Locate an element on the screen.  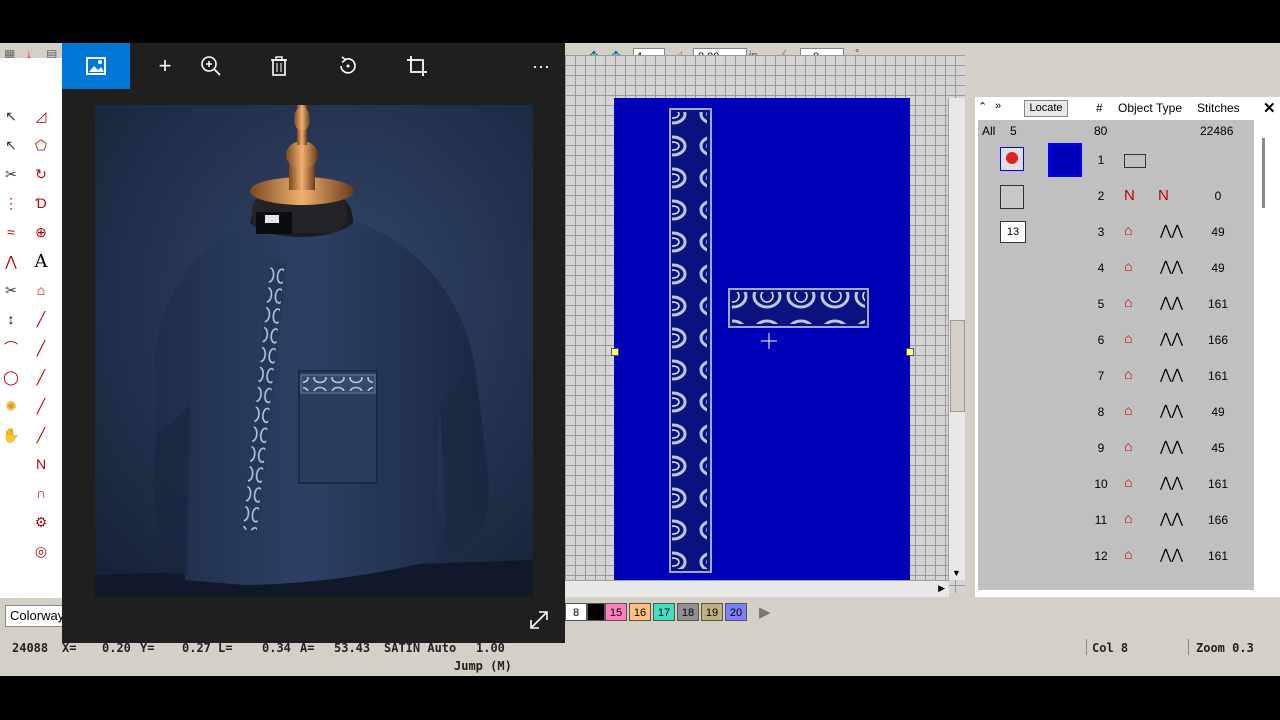
status-x-value: 0.20 is located at coordinates (116, 648).